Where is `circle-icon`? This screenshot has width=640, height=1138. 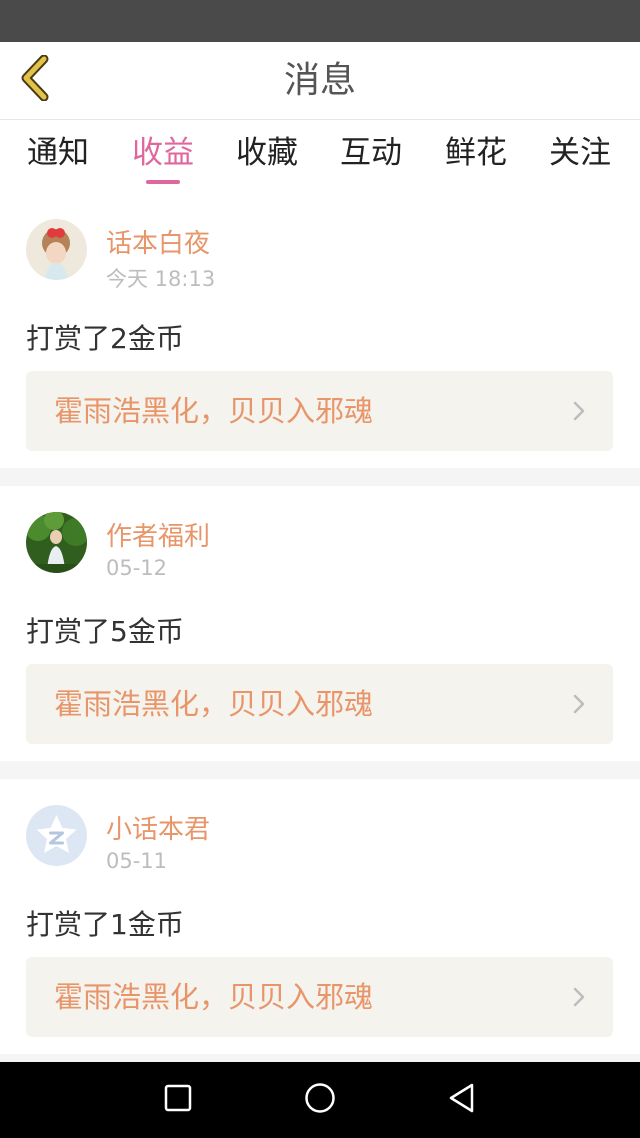
circle-icon is located at coordinates (320, 1100).